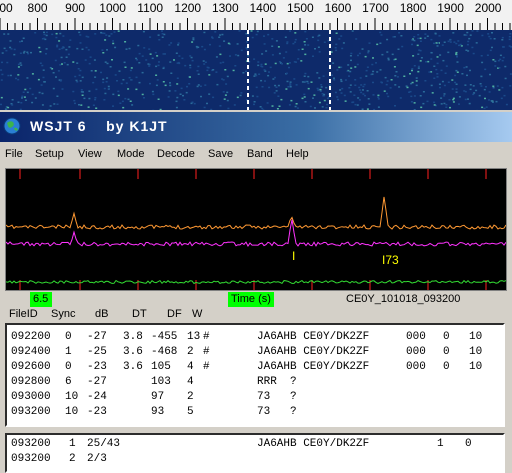 The image size is (512, 473). I want to click on menu-decode: Decode, so click(176, 154).